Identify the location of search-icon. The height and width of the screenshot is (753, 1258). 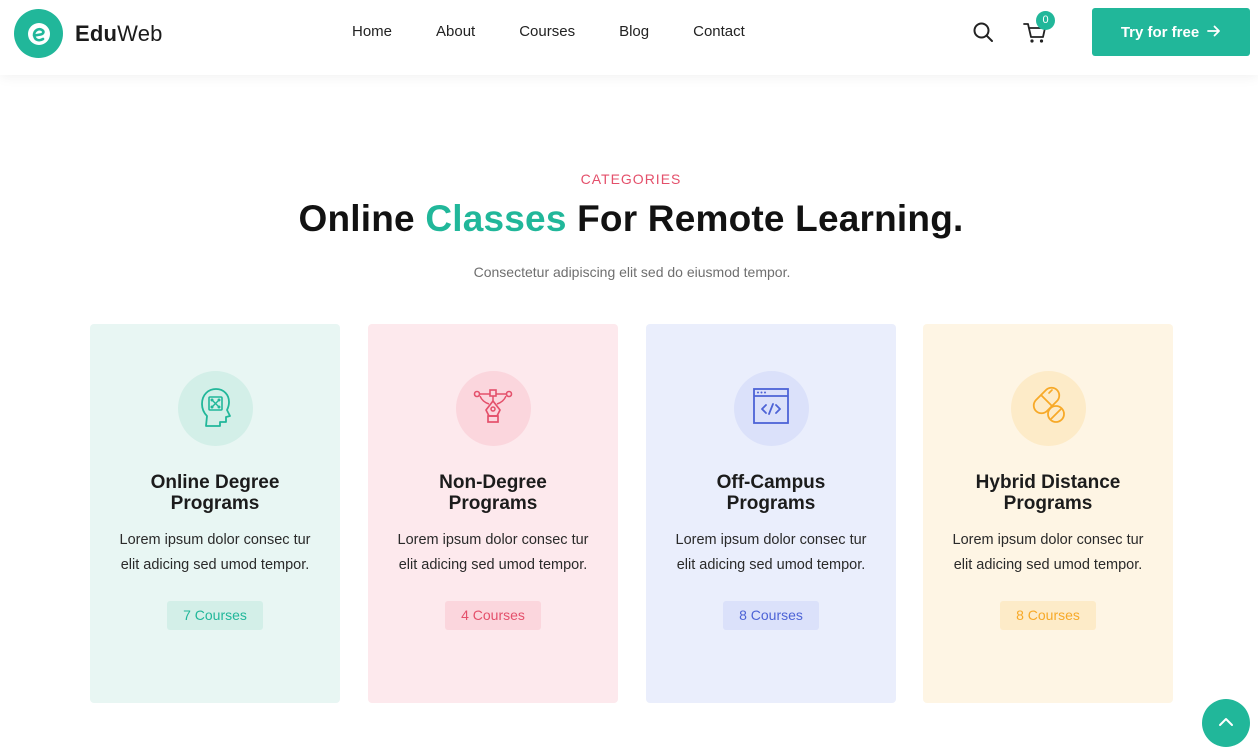
(983, 32).